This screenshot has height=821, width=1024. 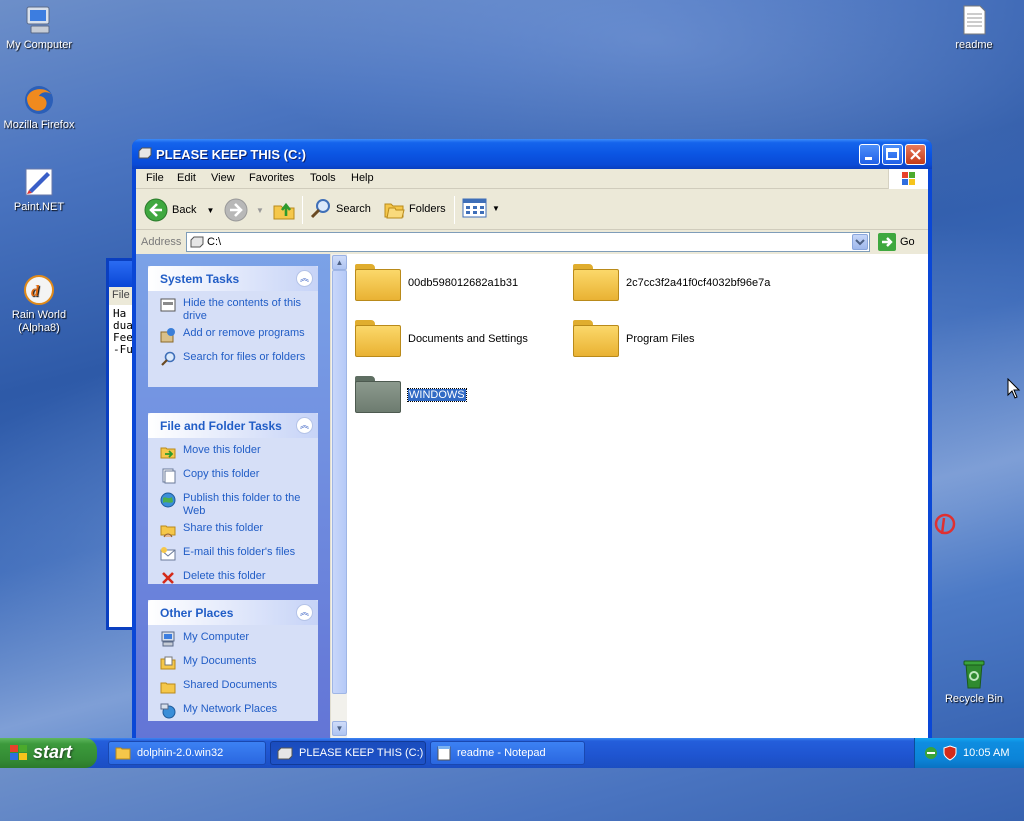 What do you see at coordinates (340, 209) in the screenshot?
I see `search-button: Search` at bounding box center [340, 209].